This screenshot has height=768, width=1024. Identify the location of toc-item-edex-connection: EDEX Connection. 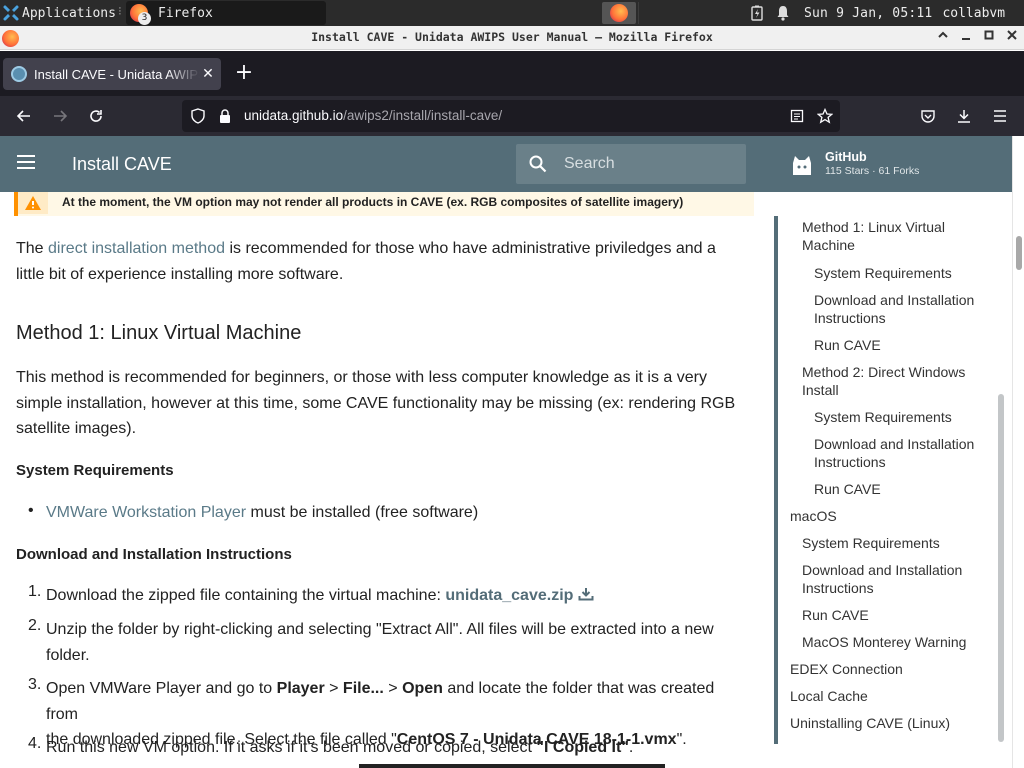
(846, 669).